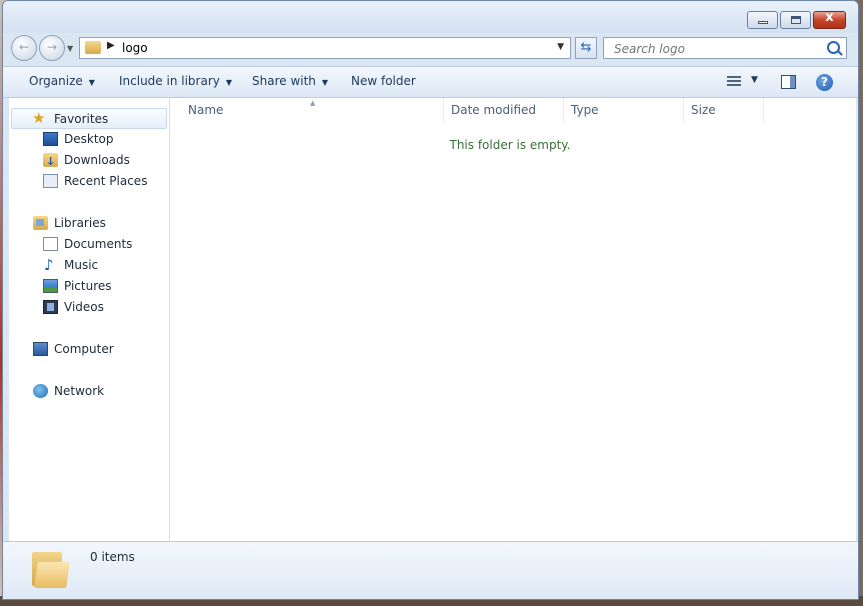 The width and height of the screenshot is (863, 606). I want to click on address-bar: ▶ logo ▼, so click(325, 48).